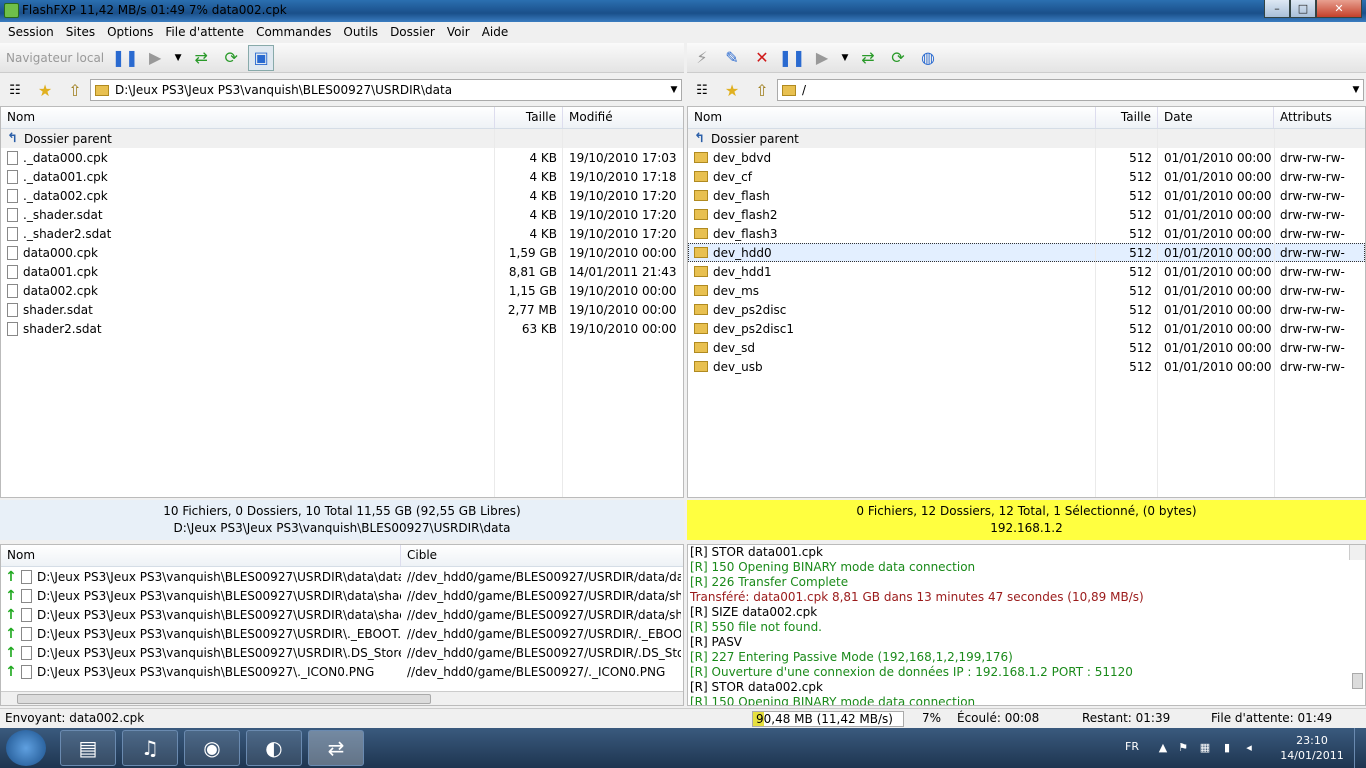  I want to click on folder-row: dev_ms 512 01/01/2010 00:00 drw-rw-rw-, so click(1026, 290).